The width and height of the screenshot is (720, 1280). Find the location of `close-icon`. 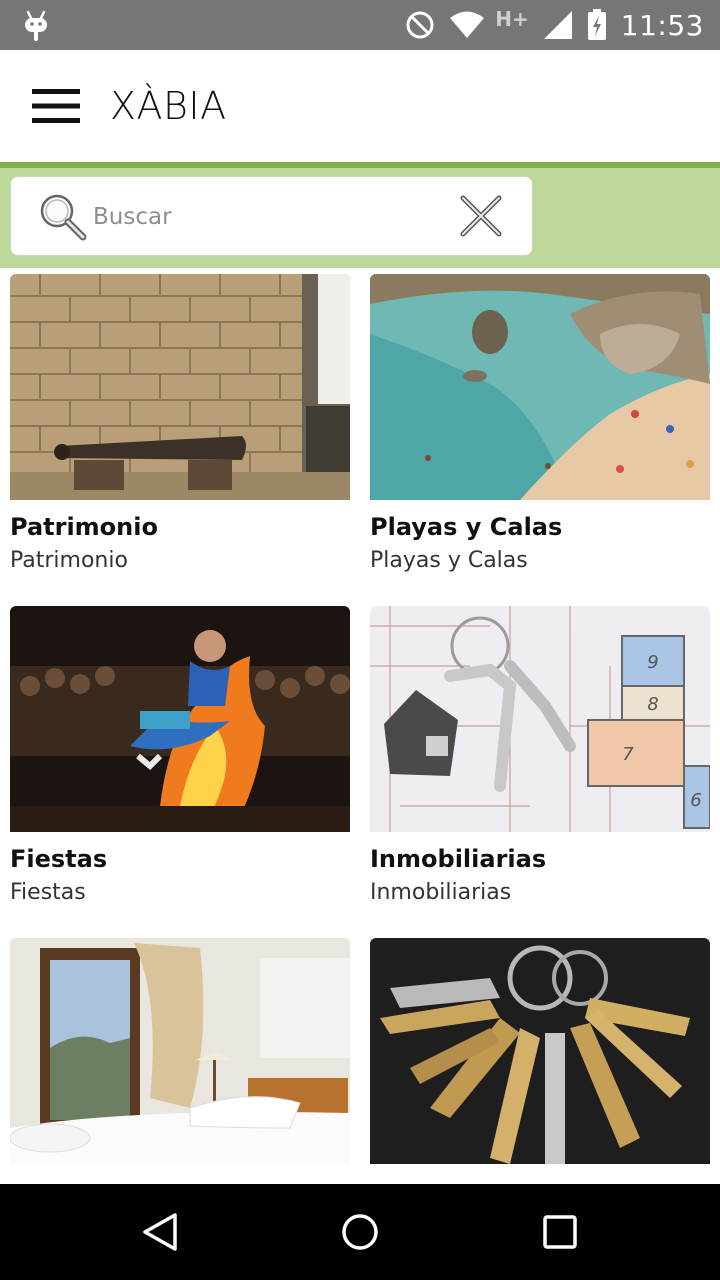

close-icon is located at coordinates (481, 216).